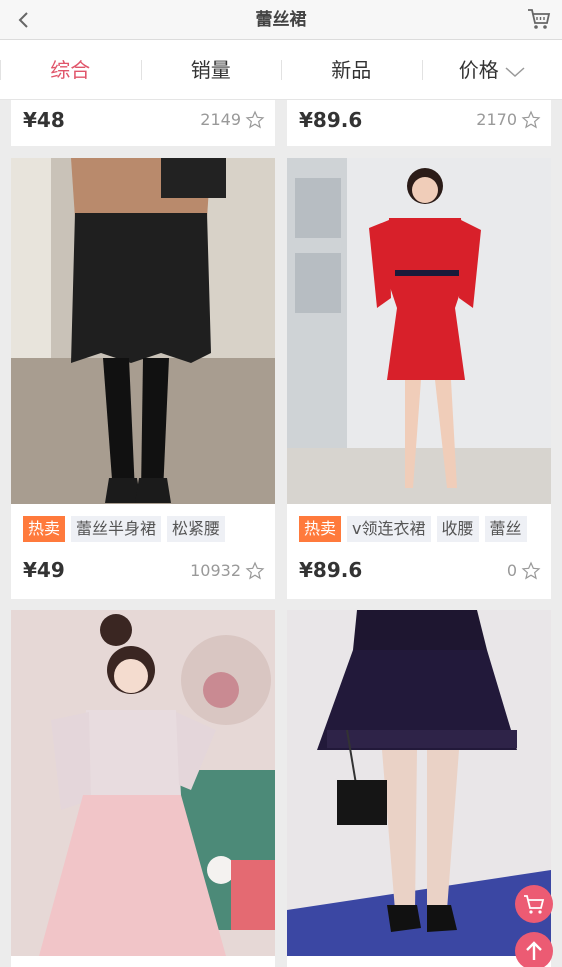 This screenshot has width=562, height=967. I want to click on tag: 收腰, so click(457, 529).